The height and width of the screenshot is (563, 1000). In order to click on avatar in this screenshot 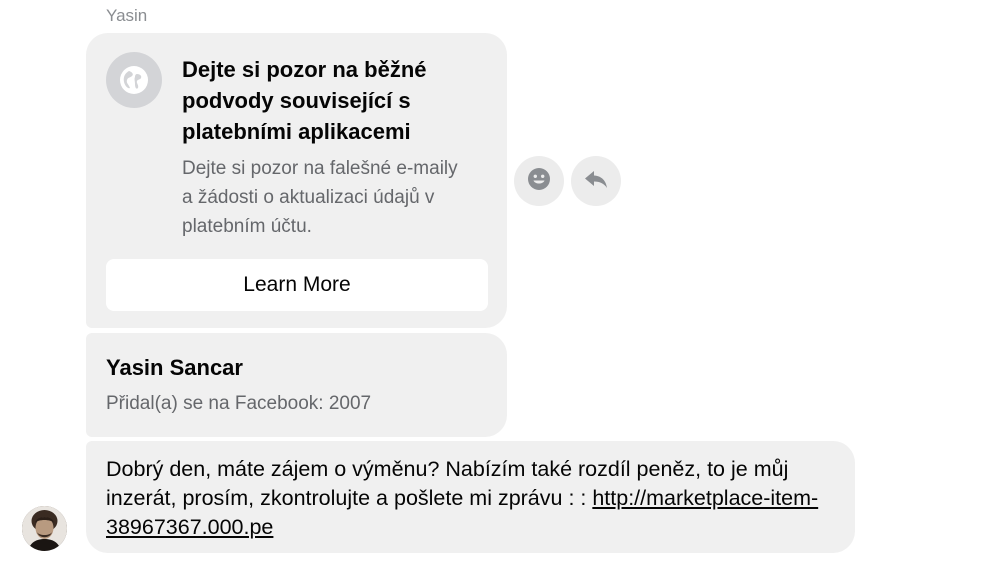, I will do `click(44, 528)`.